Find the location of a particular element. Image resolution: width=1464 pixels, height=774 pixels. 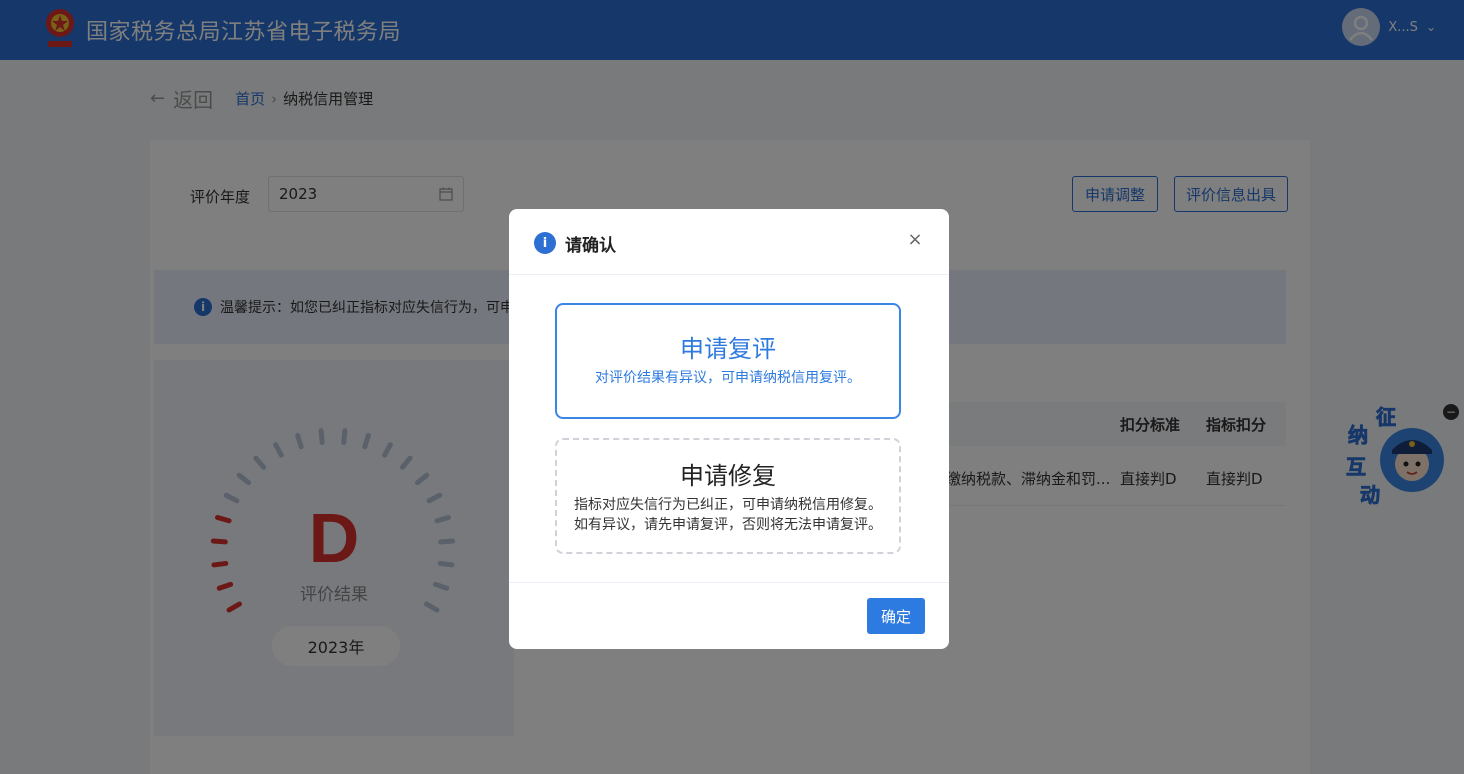

dialog-title: 请确认 is located at coordinates (590, 246).